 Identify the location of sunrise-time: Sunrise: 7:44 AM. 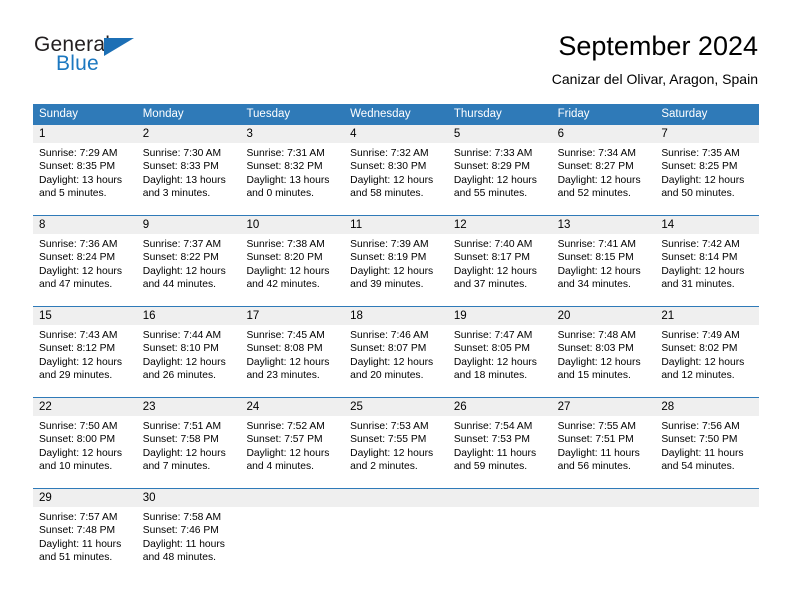
(182, 335).